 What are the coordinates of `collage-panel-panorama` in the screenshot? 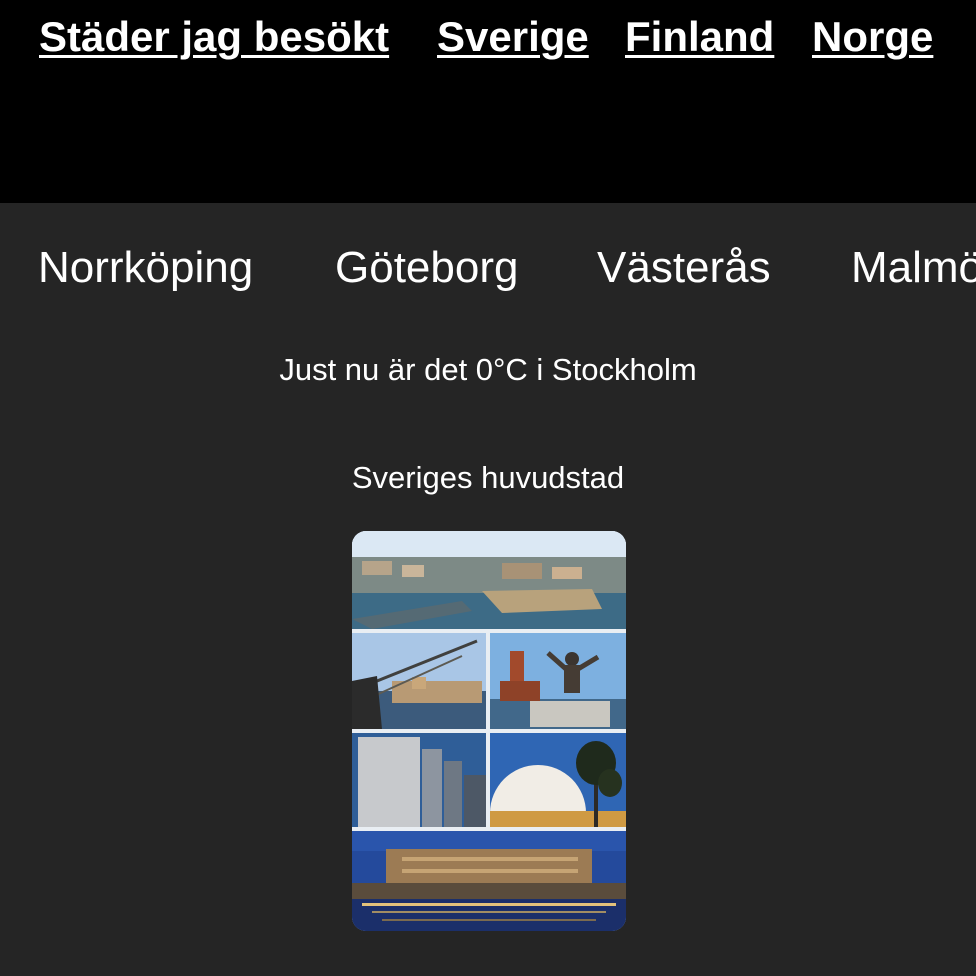 It's located at (489, 582).